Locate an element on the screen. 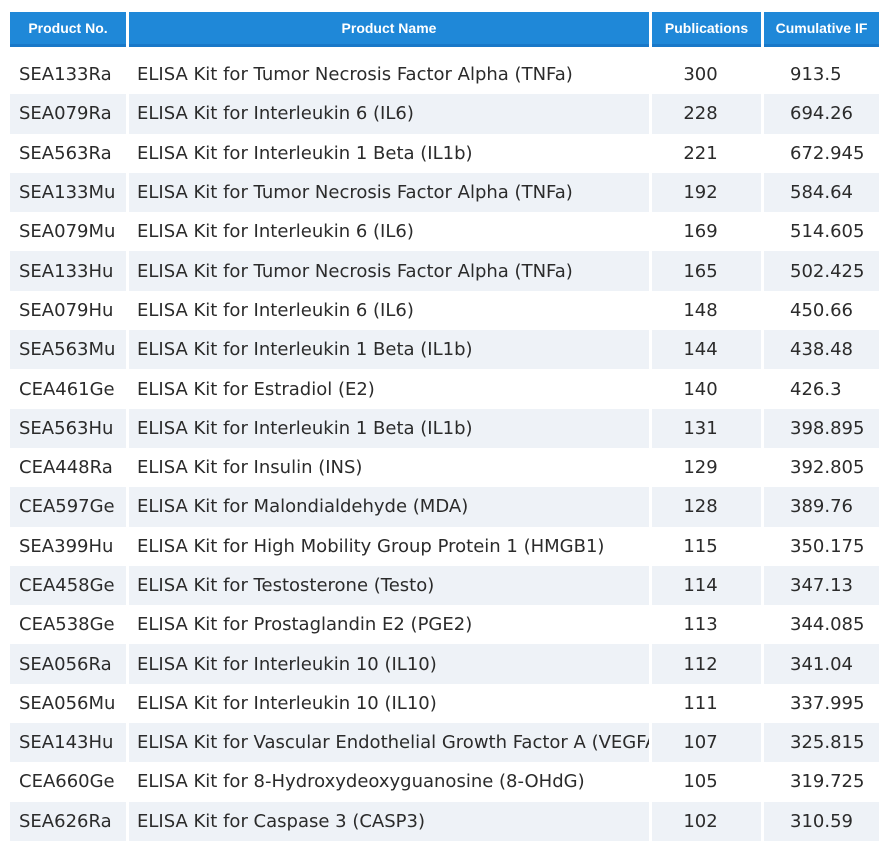 This screenshot has height=863, width=886. cell-publications: 192 is located at coordinates (706, 192).